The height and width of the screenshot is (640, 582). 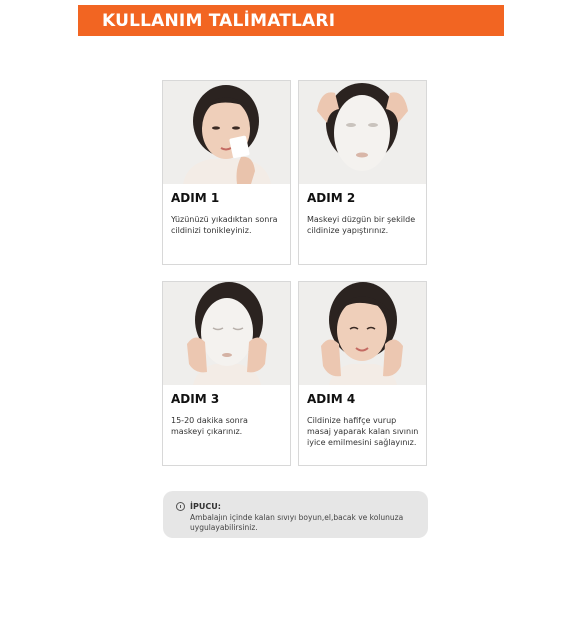 I want to click on tip-title: İPUCU:, so click(x=205, y=506).